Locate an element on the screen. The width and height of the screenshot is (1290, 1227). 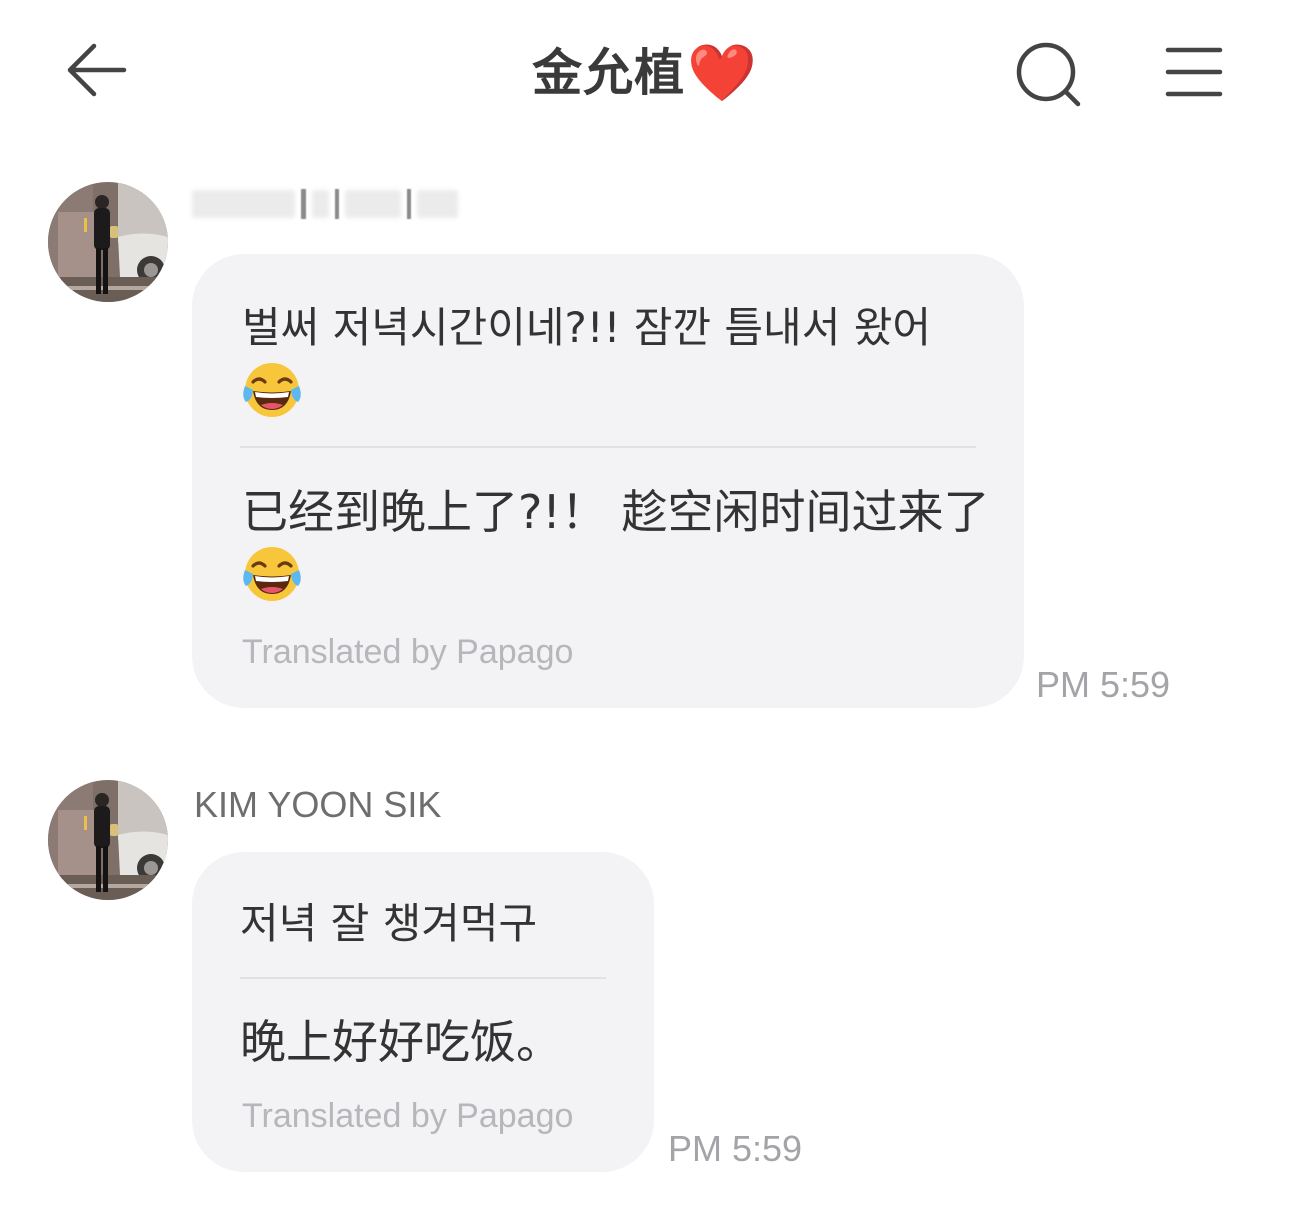
message-translation-text: 晚上好好吃饭。 is located at coordinates (401, 1042).